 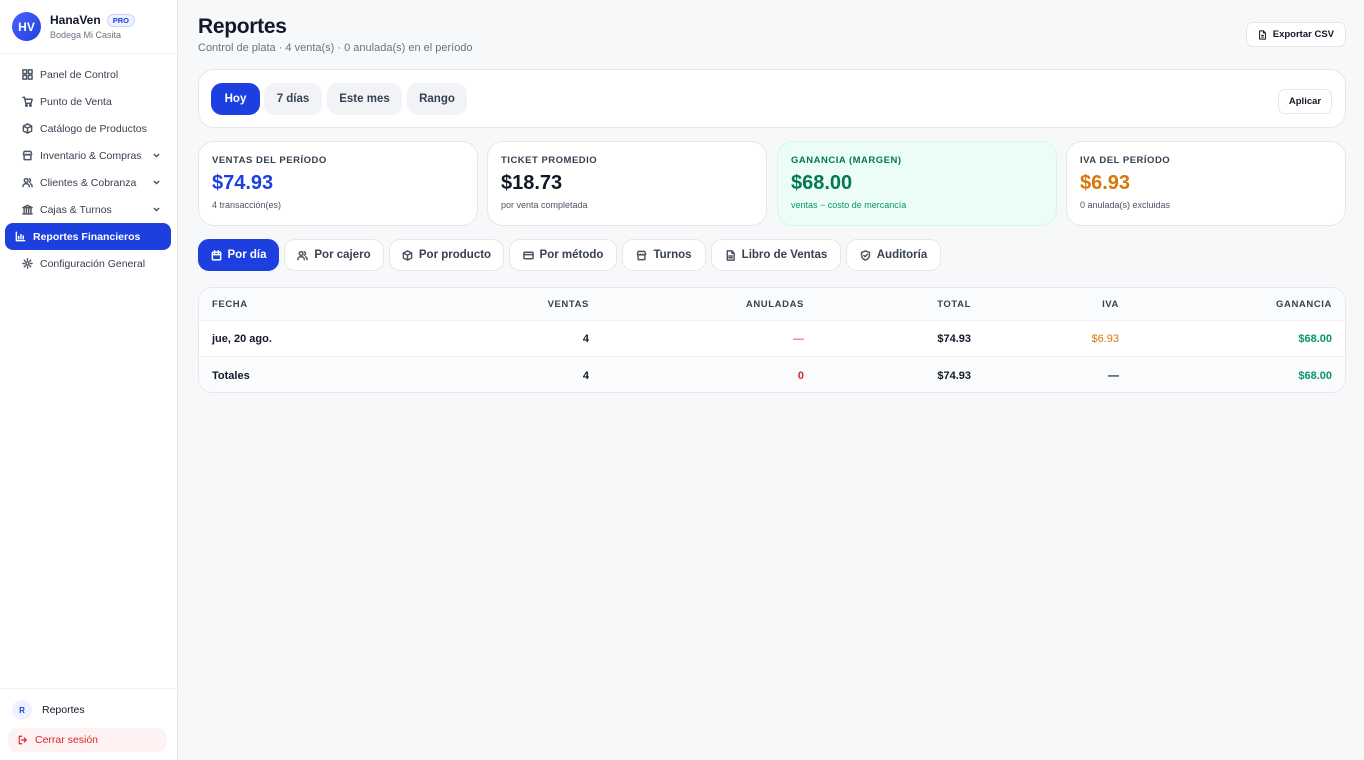 What do you see at coordinates (954, 304) in the screenshot?
I see `column-header-total: TOTAL` at bounding box center [954, 304].